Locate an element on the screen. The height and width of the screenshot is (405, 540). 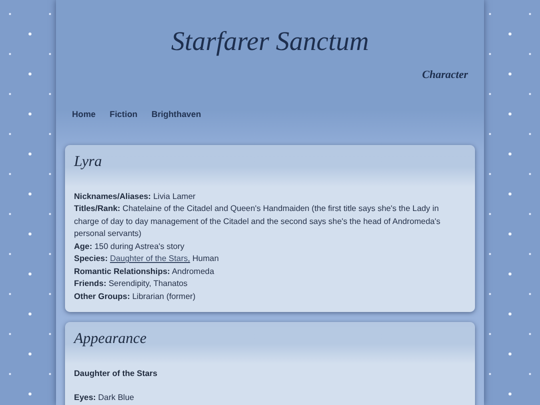
section-subheading: Daughter of the Stars is located at coordinates (116, 374).